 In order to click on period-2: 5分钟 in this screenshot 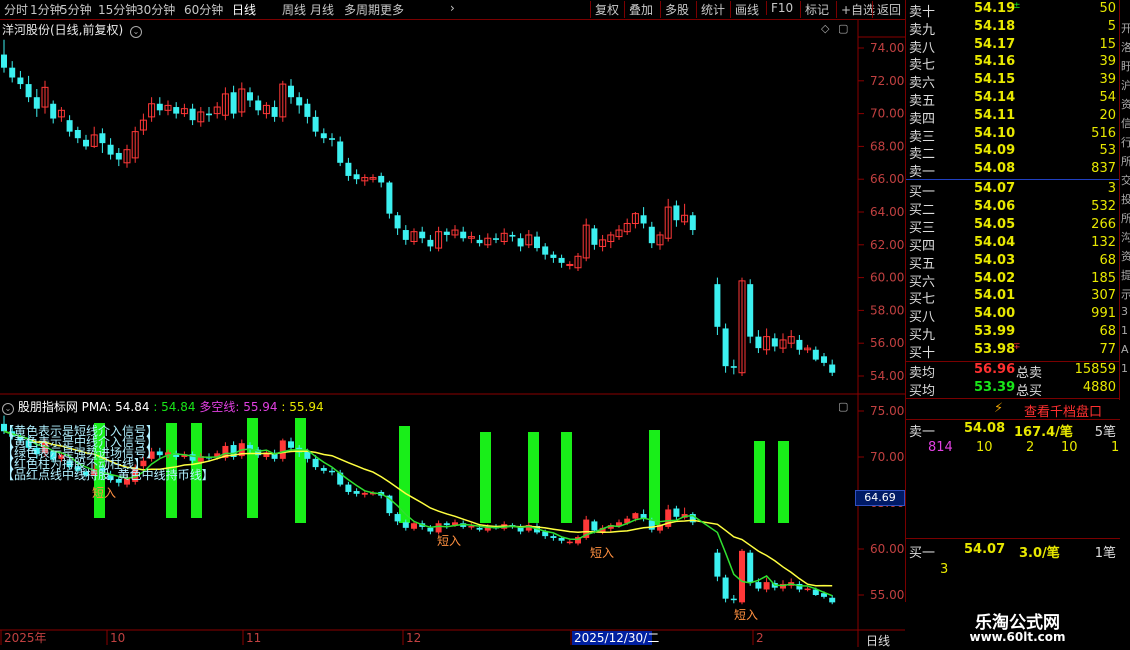, I will do `click(76, 9)`.